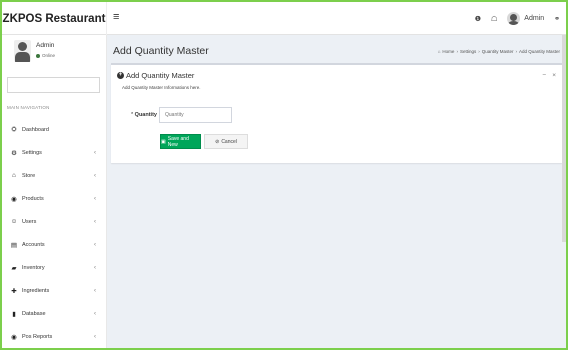 This screenshot has width=568, height=350. I want to click on top-navbar: ZKPOS Restaurant ≡ ❶ ☖ Admin ⚭, so click(284, 18).